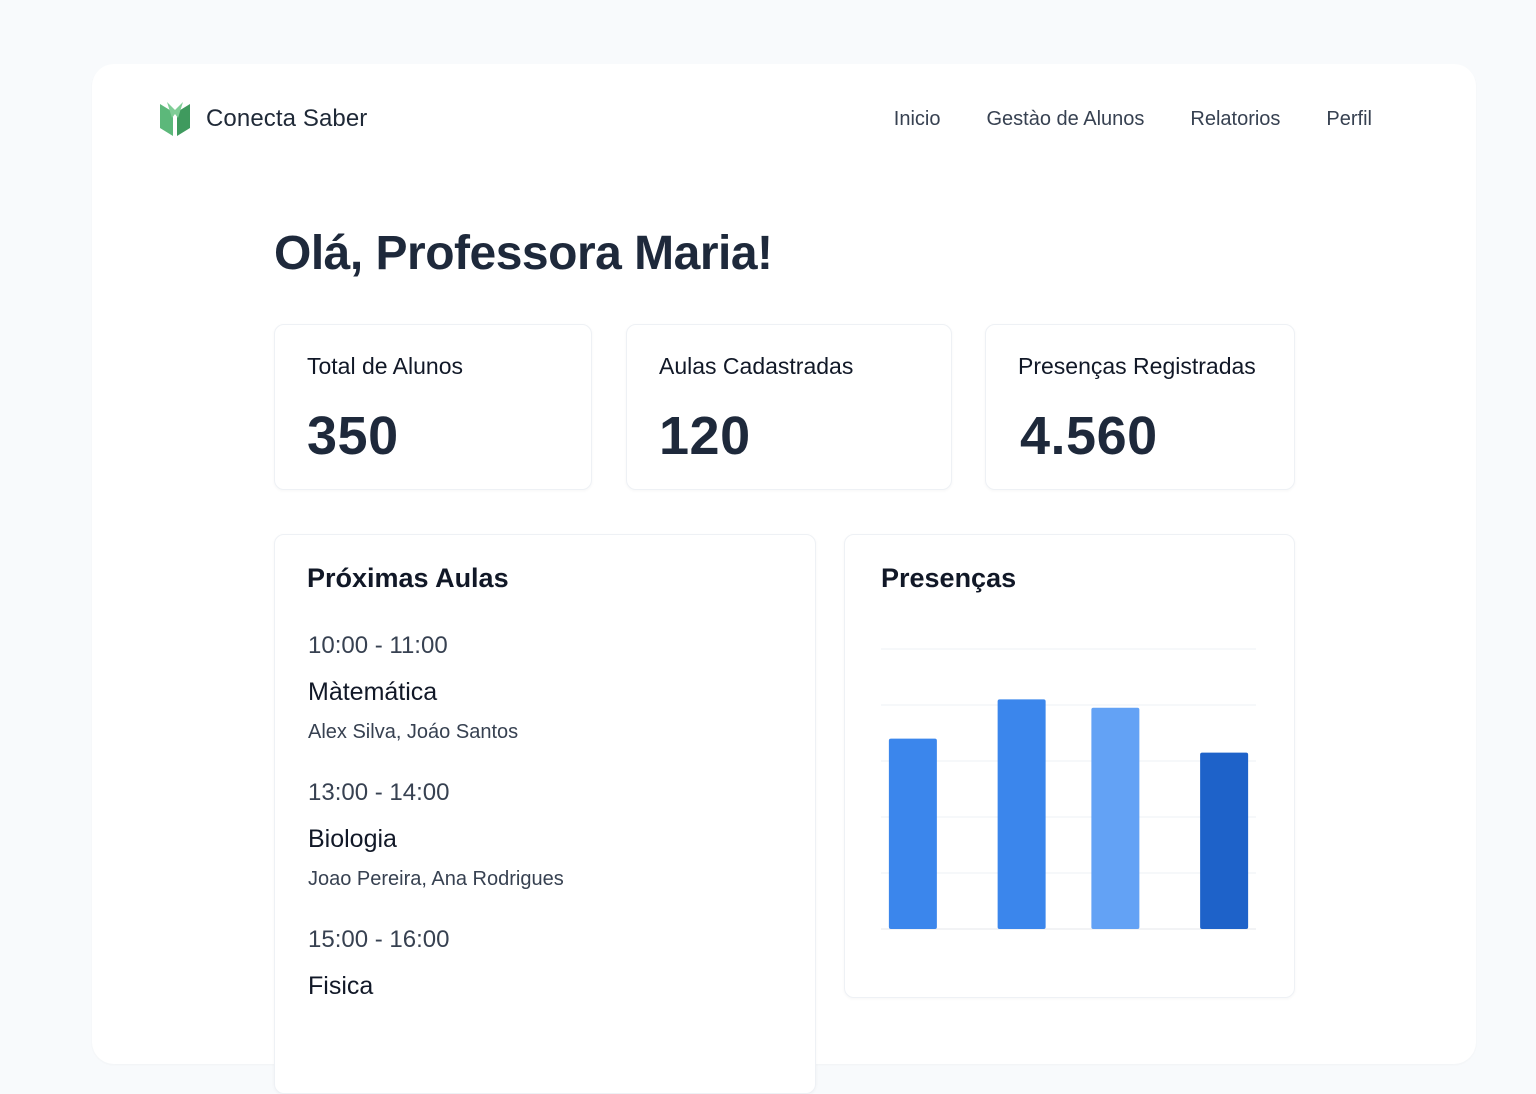  What do you see at coordinates (379, 939) in the screenshot?
I see `class-time: 15:00 - 16:00` at bounding box center [379, 939].